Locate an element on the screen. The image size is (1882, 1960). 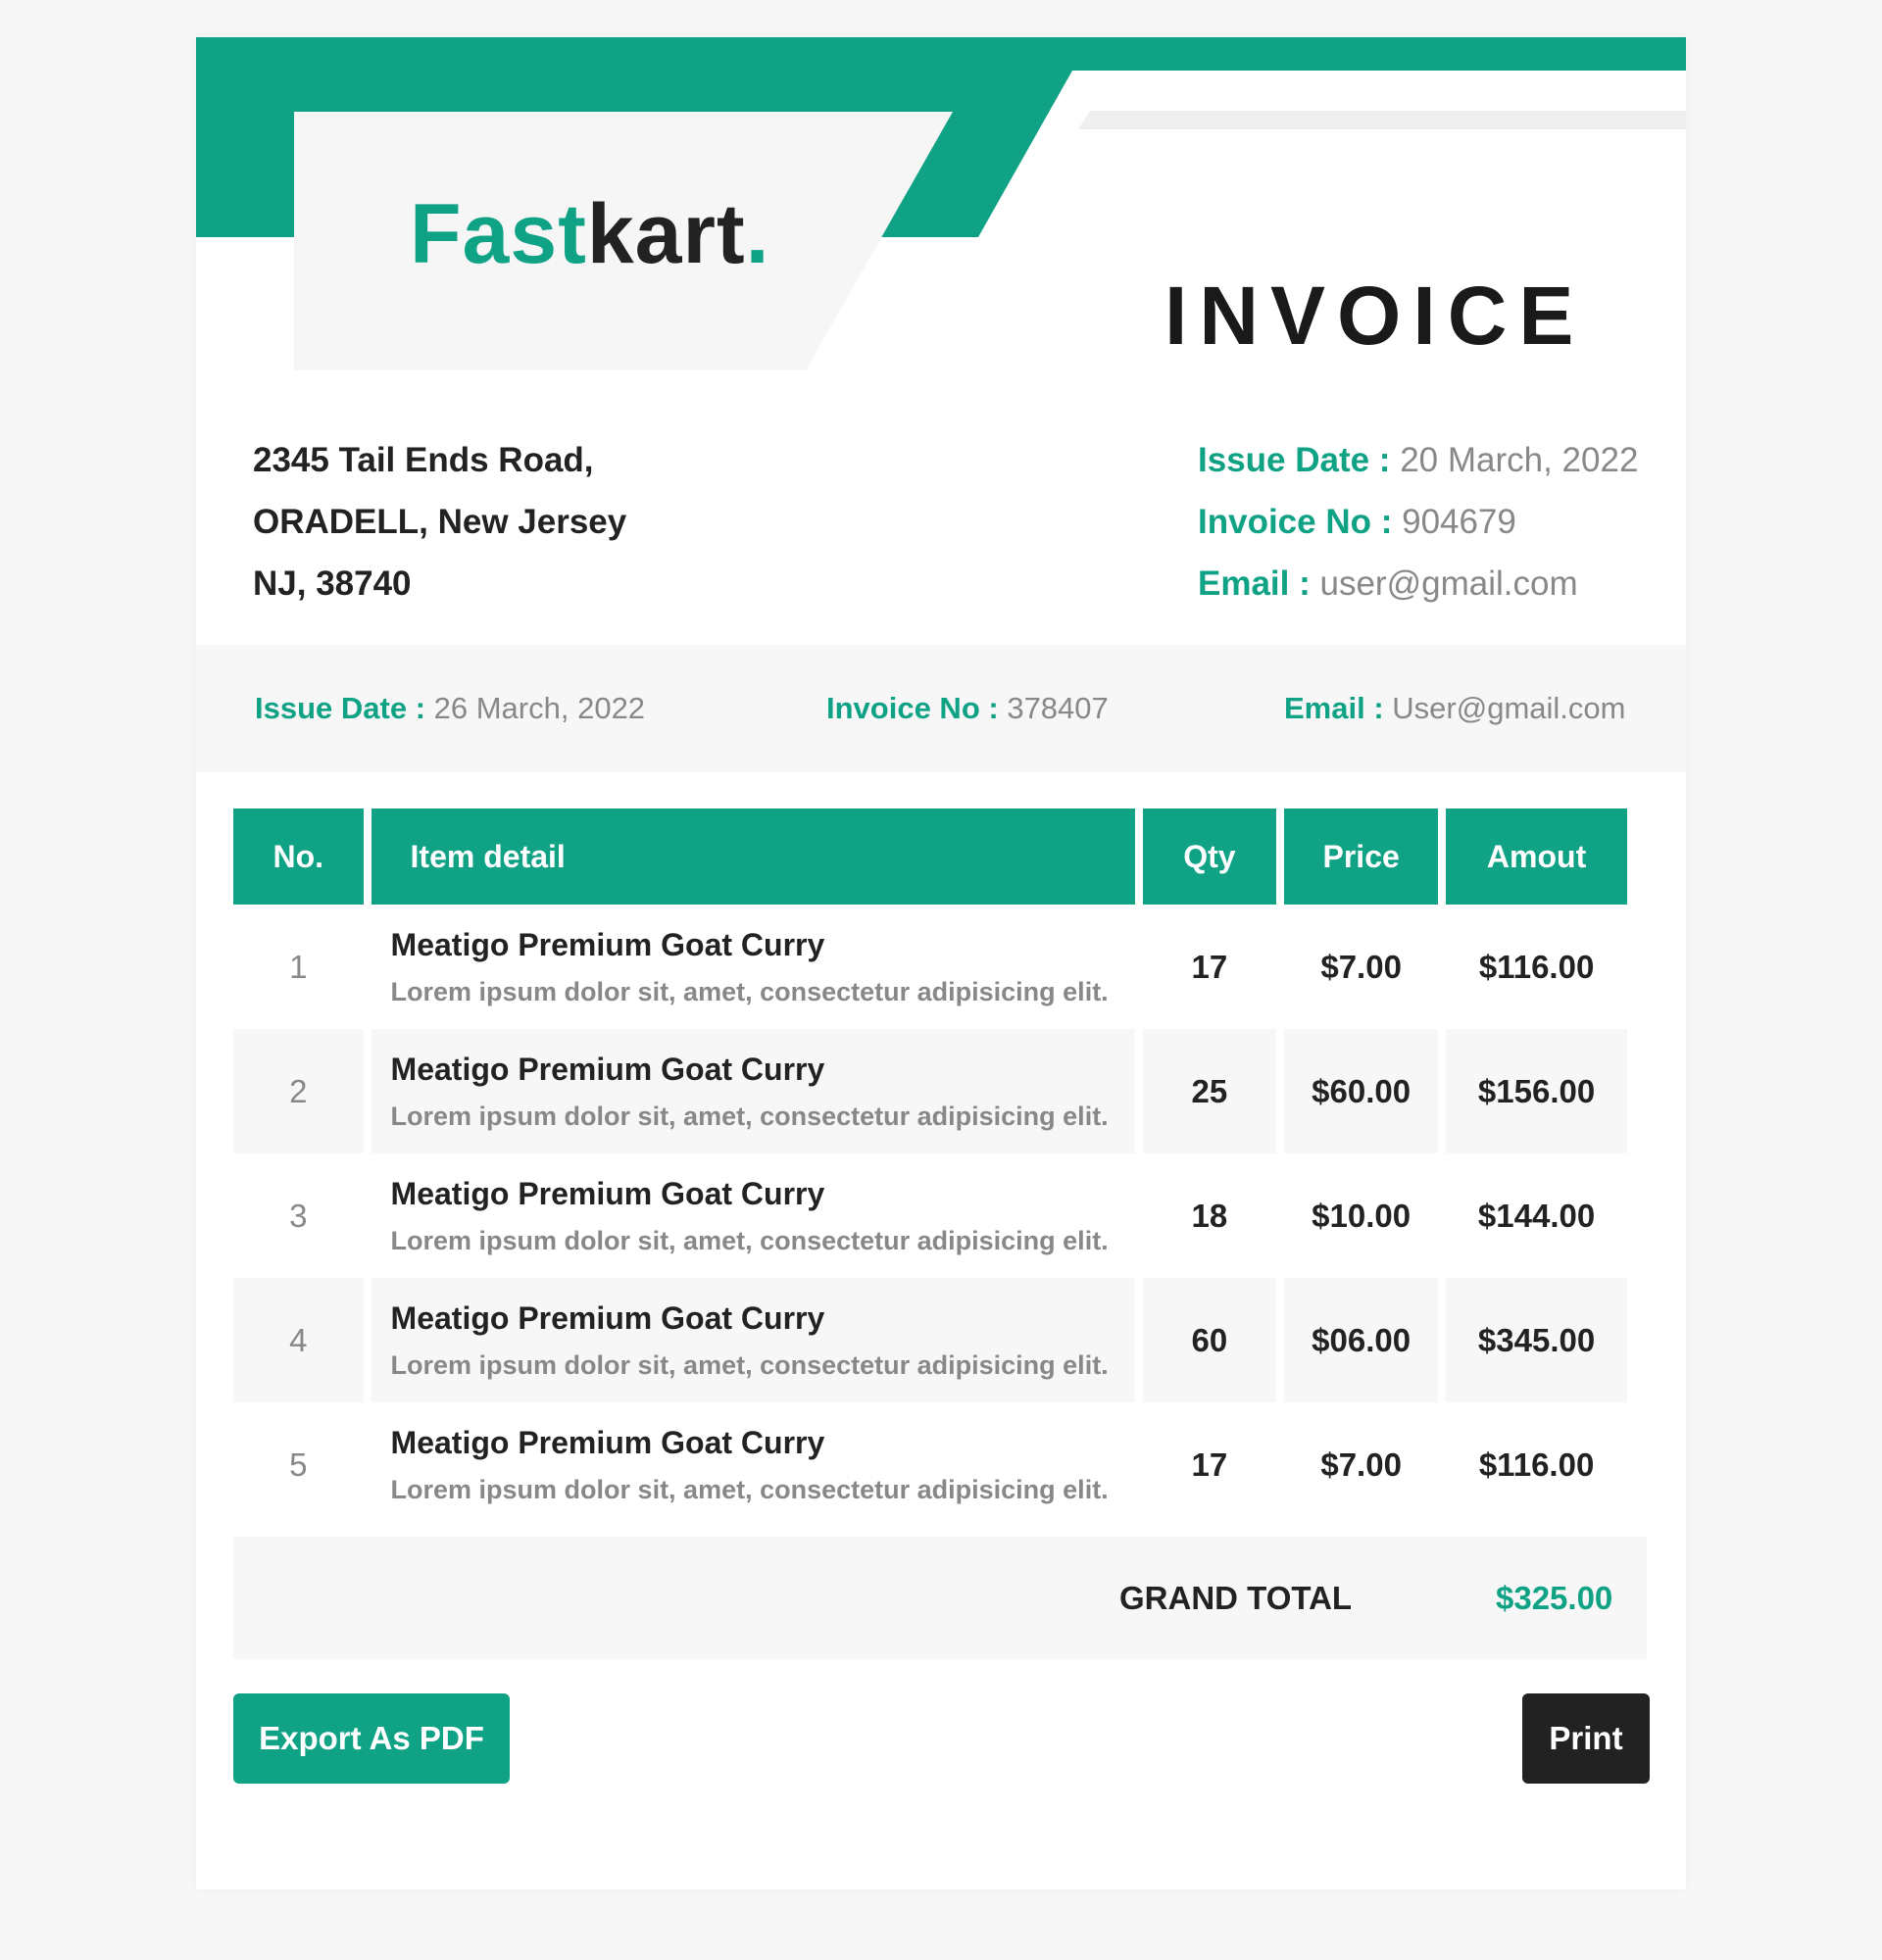
meta-email: Email : user@gmail.com is located at coordinates (1388, 583).